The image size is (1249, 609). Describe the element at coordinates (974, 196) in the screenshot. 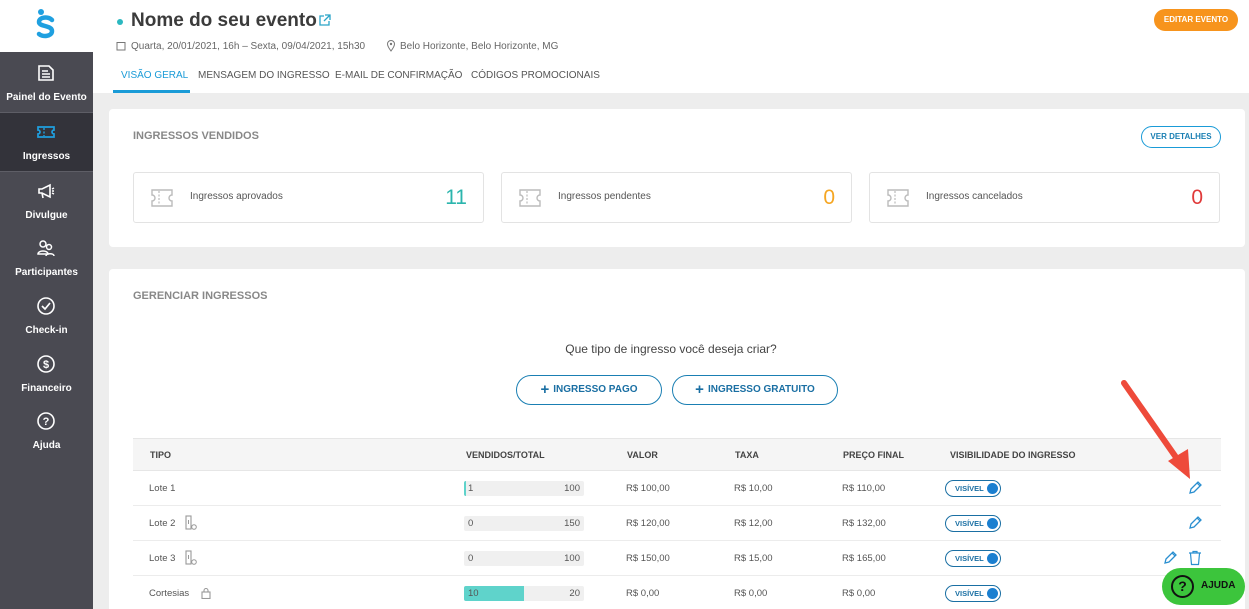

I see `stat-label: Ingressos cancelados` at that location.